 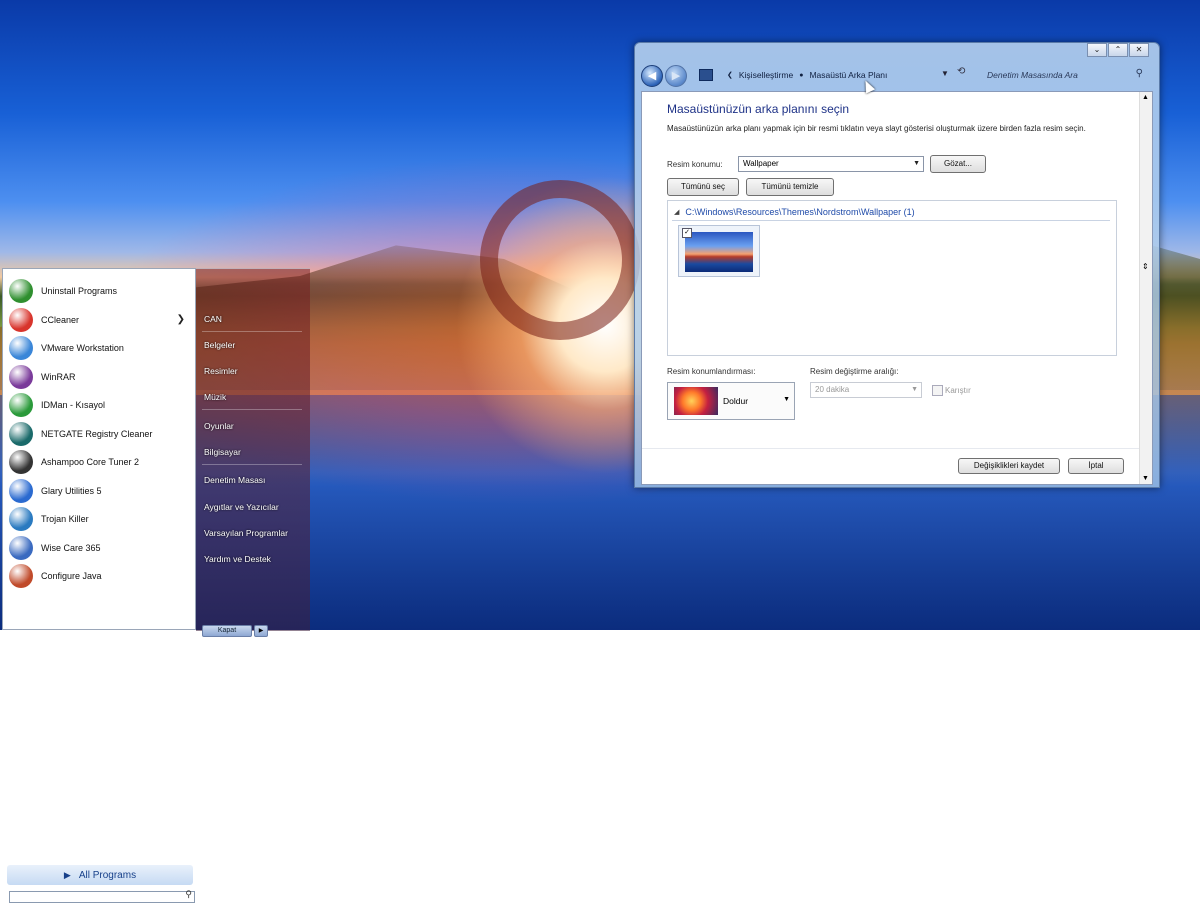 What do you see at coordinates (696, 401) in the screenshot?
I see `positioning-preview-image` at bounding box center [696, 401].